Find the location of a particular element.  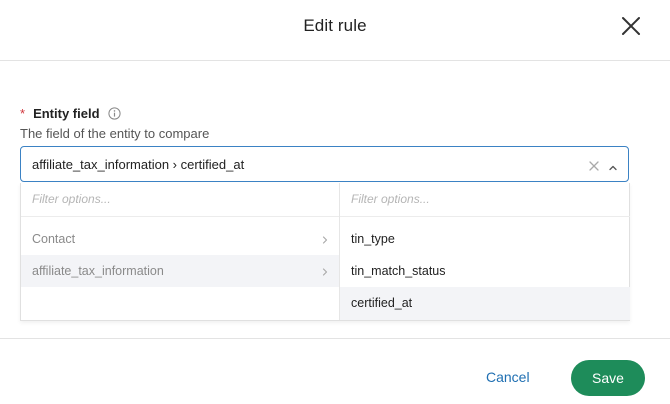

right-filter-input is located at coordinates (481, 199).